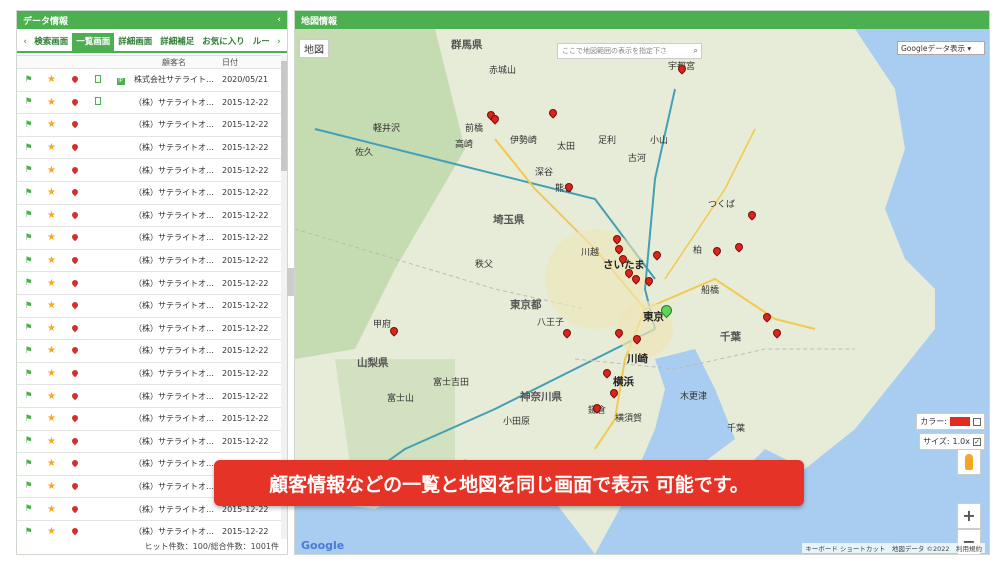 This screenshot has height=567, width=1000. Describe the element at coordinates (941, 48) in the screenshot. I see `data-display-select: Googleデータ表示 ▾` at that location.